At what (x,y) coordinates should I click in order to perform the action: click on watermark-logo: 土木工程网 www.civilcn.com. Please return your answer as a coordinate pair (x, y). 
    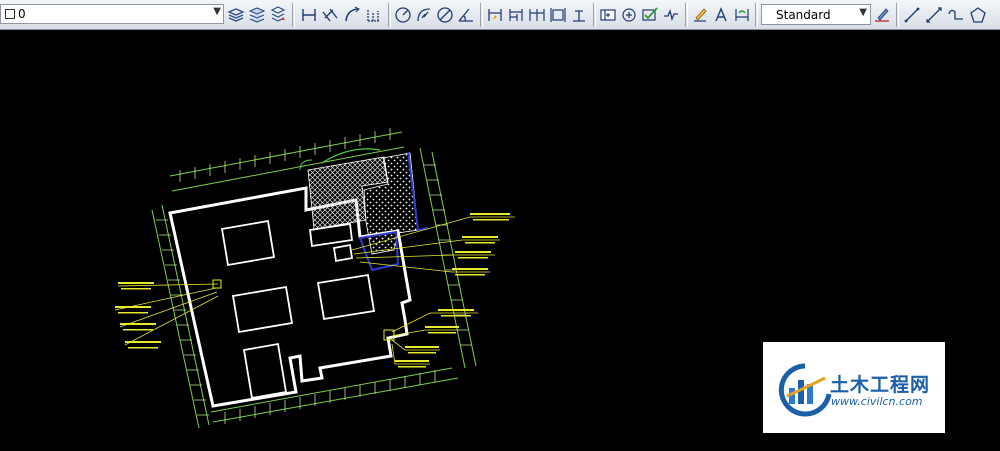
    Looking at the image, I should click on (854, 387).